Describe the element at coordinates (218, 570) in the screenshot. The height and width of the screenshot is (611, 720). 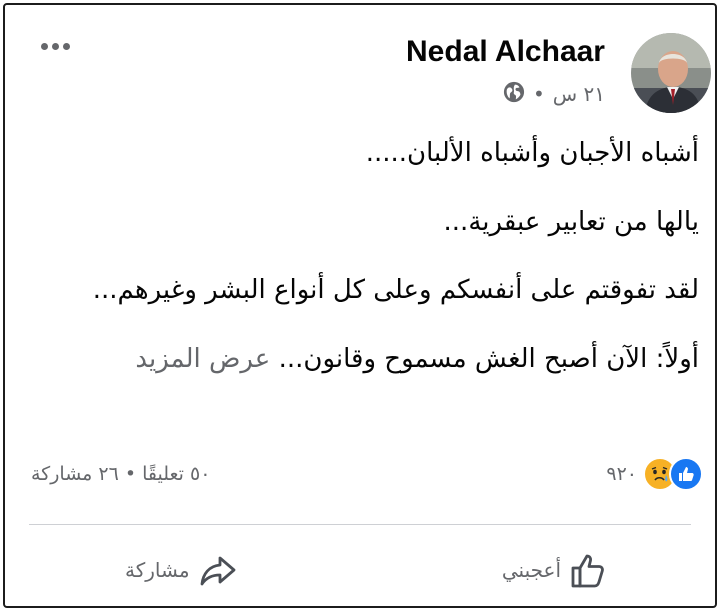
I see `share-arrow-icon` at that location.